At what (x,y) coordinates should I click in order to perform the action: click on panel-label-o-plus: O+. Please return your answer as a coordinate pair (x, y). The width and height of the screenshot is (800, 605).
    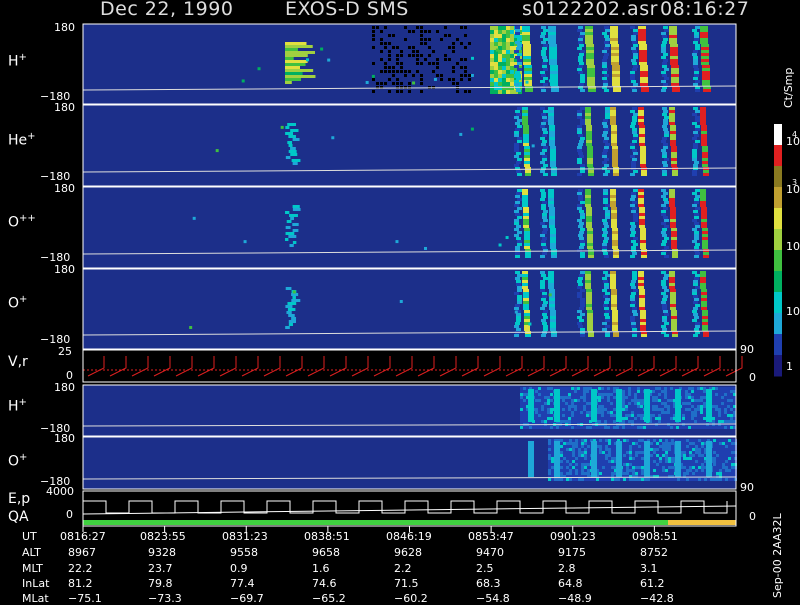
    Looking at the image, I should click on (18, 303).